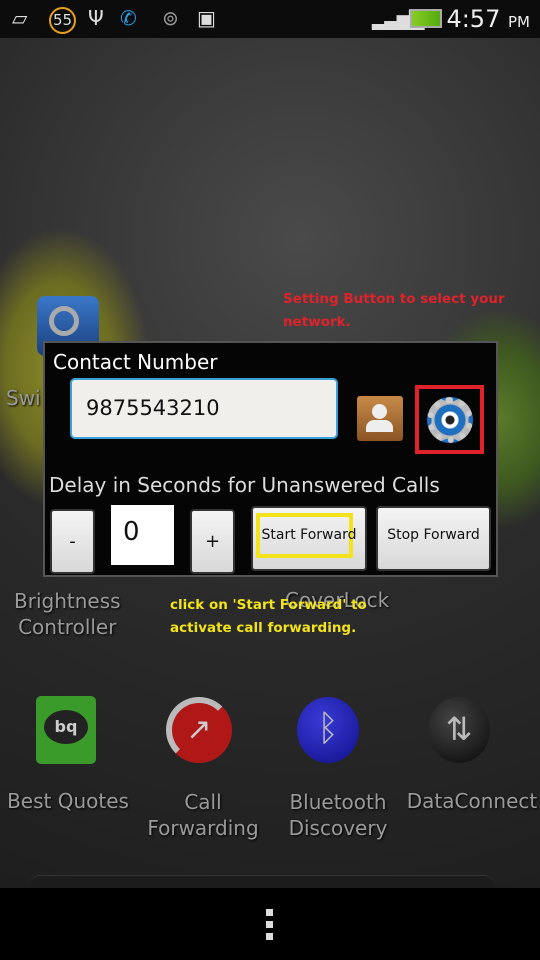 This screenshot has height=960, width=540. Describe the element at coordinates (328, 730) in the screenshot. I see `bluetooth-icon: ᛒ` at that location.